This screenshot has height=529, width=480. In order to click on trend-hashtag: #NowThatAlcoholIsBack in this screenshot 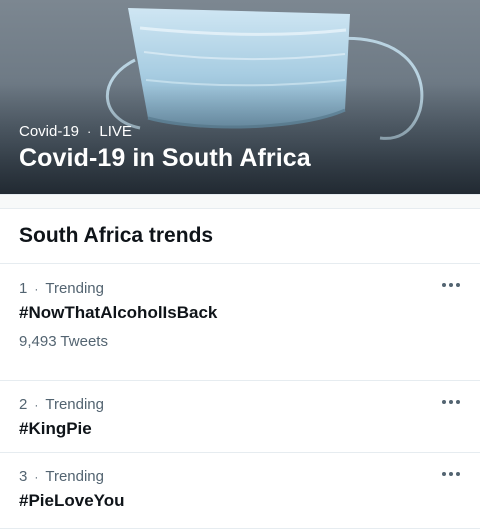, I will do `click(249, 313)`.